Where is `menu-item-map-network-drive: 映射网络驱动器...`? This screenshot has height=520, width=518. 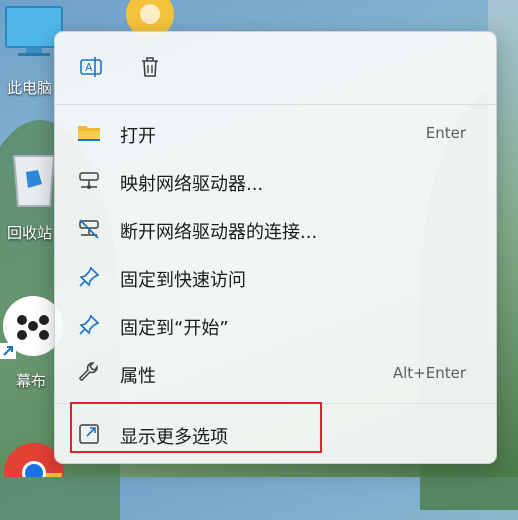 menu-item-map-network-drive: 映射网络驱动器... is located at coordinates (275, 181).